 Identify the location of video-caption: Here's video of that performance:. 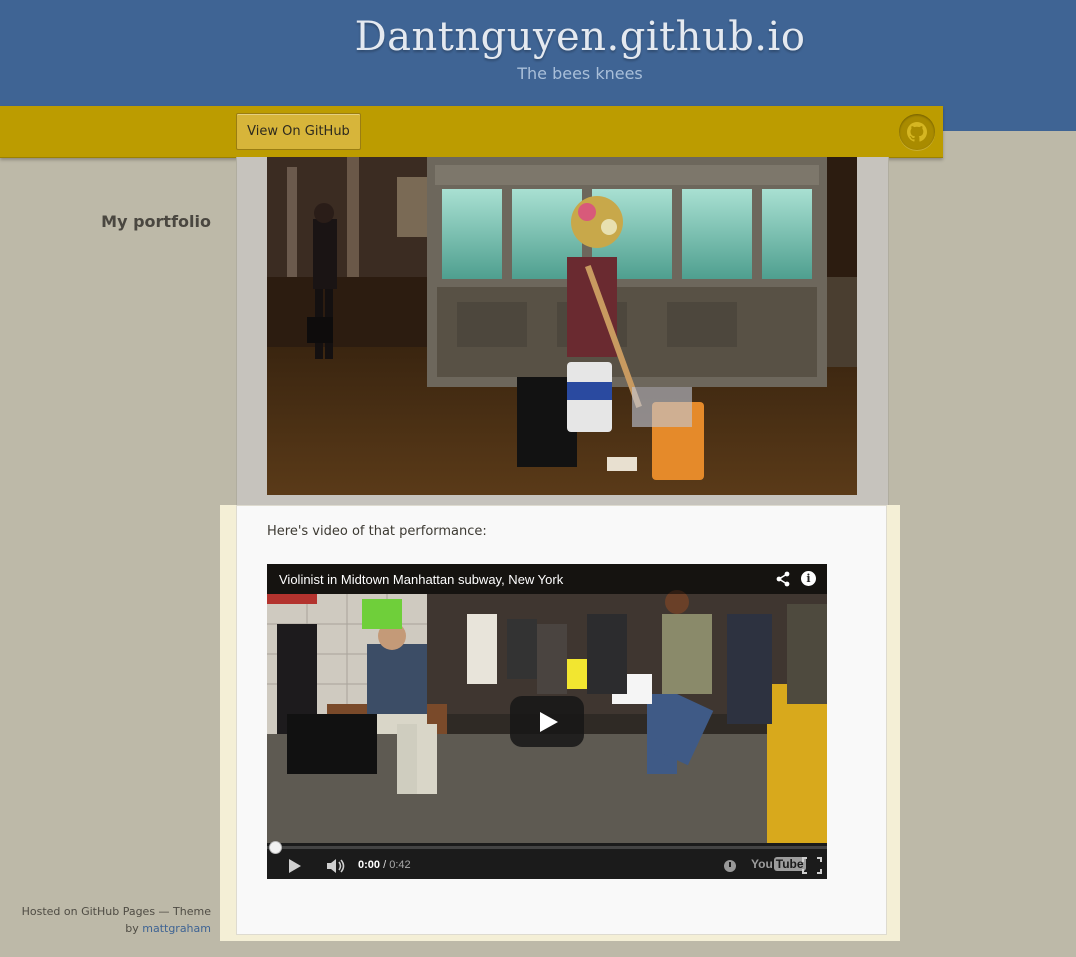
(377, 531).